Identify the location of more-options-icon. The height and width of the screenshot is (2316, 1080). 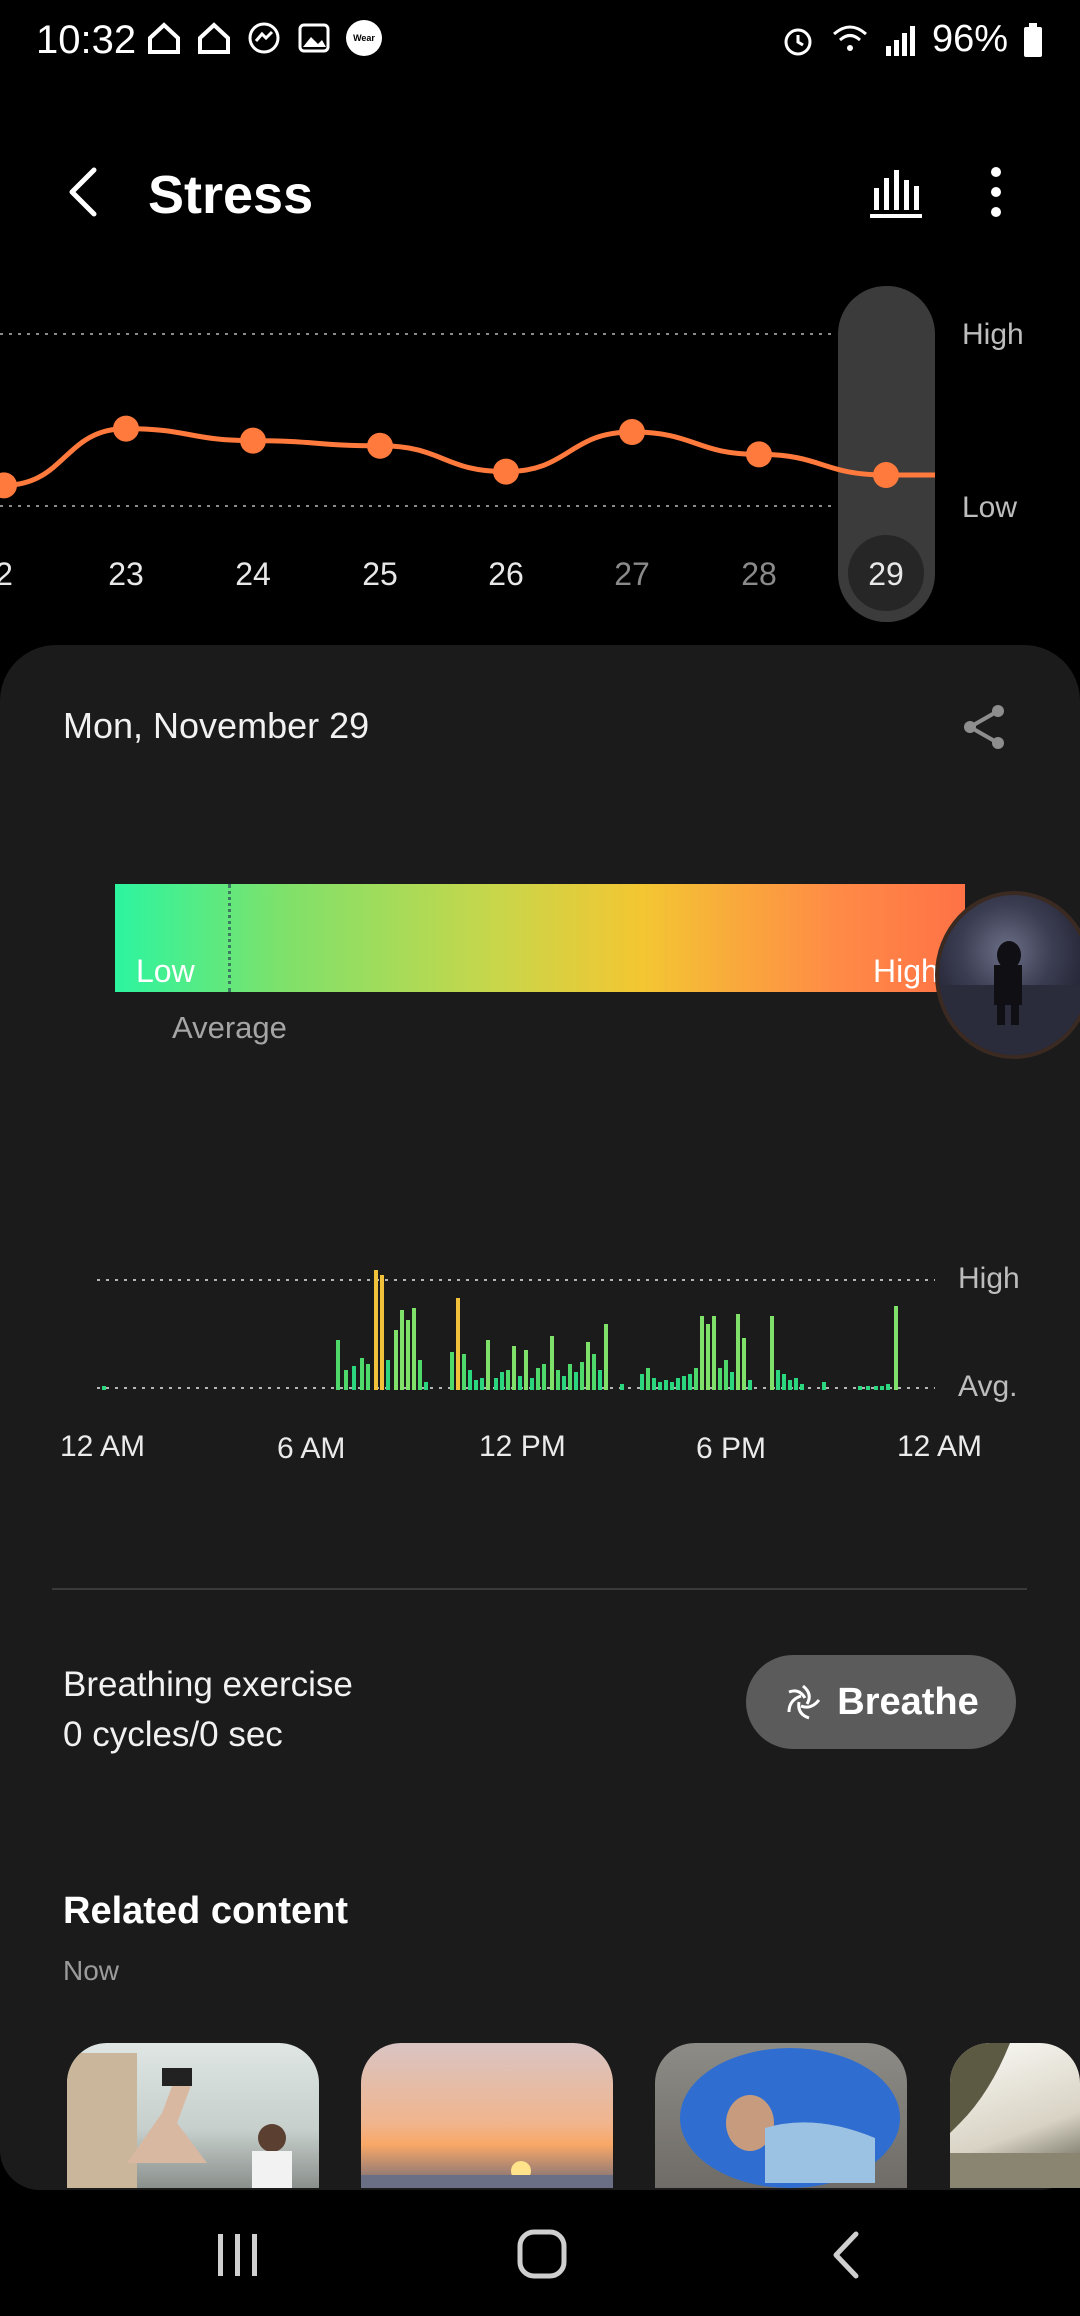
(996, 192).